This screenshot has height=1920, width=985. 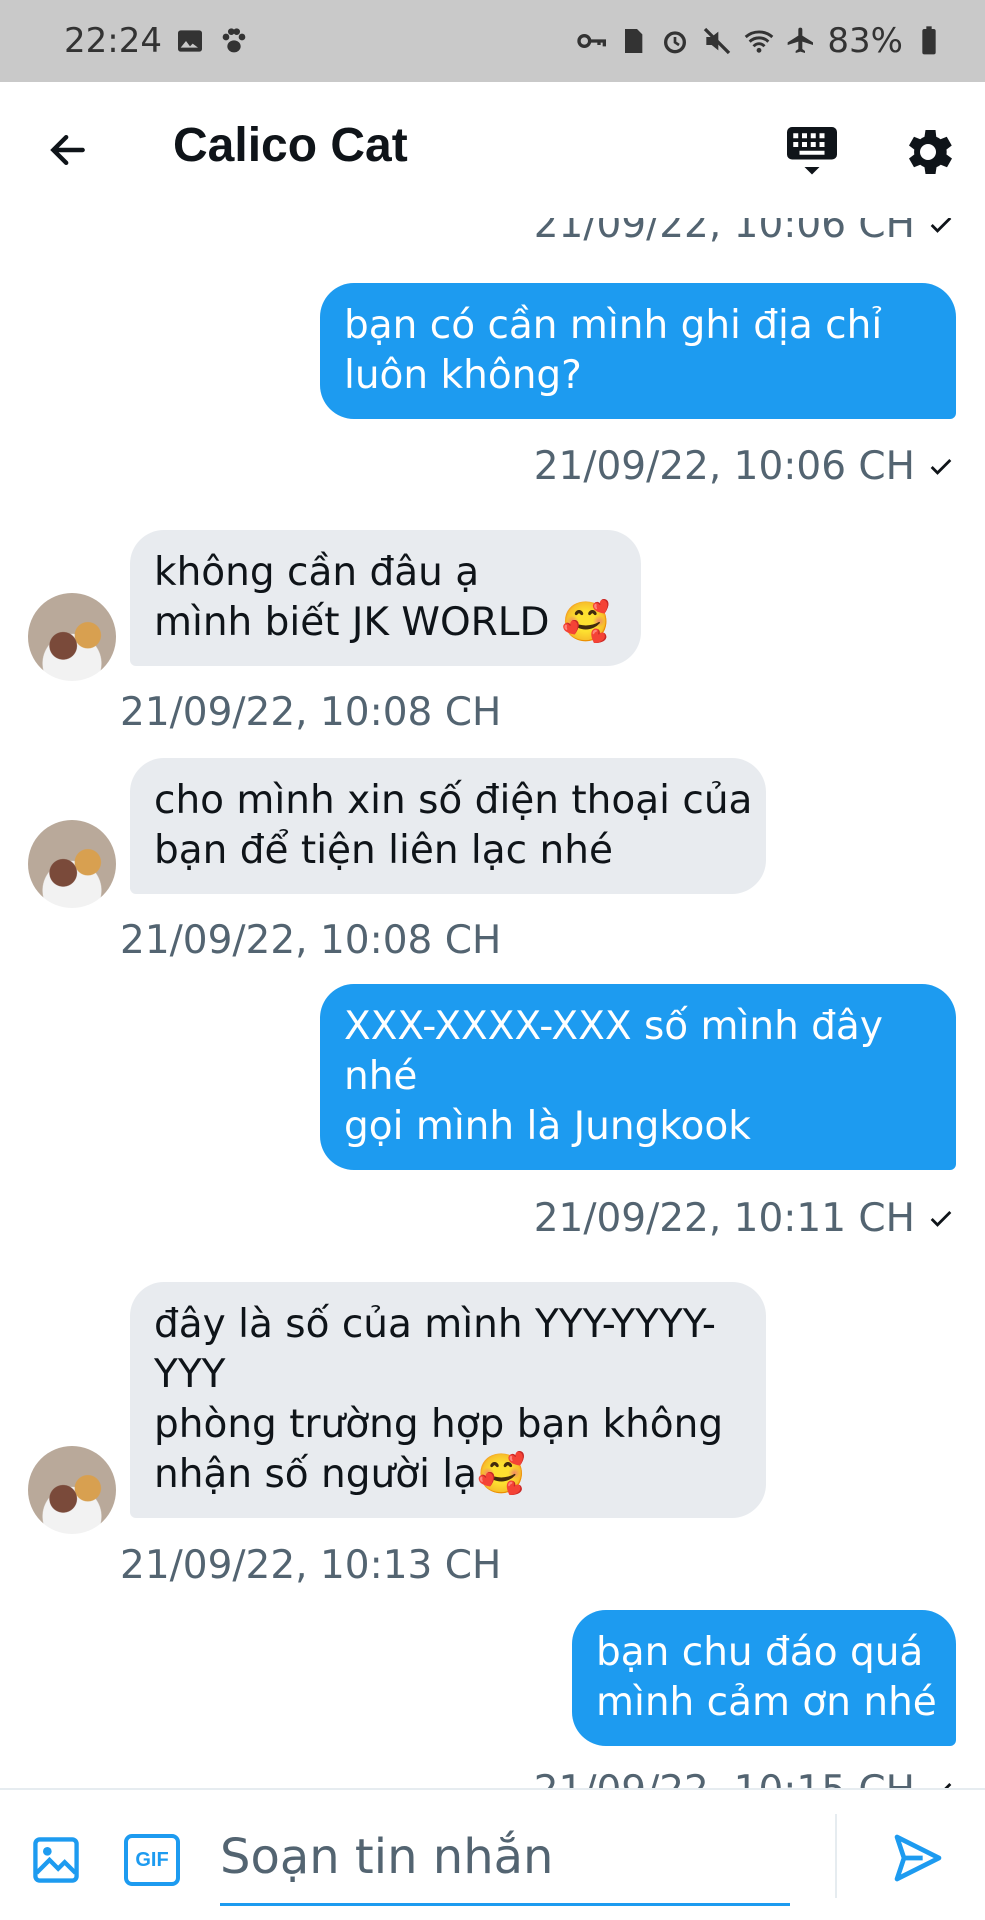 What do you see at coordinates (492, 41) in the screenshot?
I see `status-bar: 22:24 83%` at bounding box center [492, 41].